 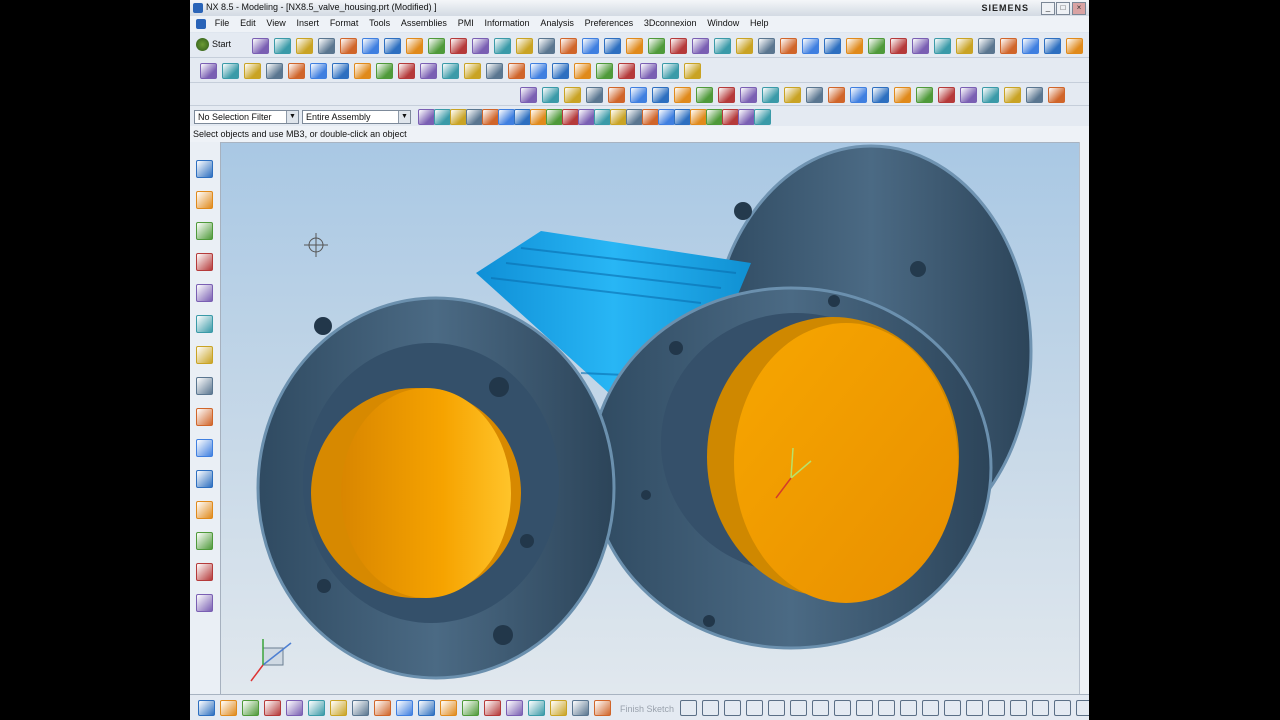 What do you see at coordinates (609, 22) in the screenshot?
I see `menu-preferences: Preferences` at bounding box center [609, 22].